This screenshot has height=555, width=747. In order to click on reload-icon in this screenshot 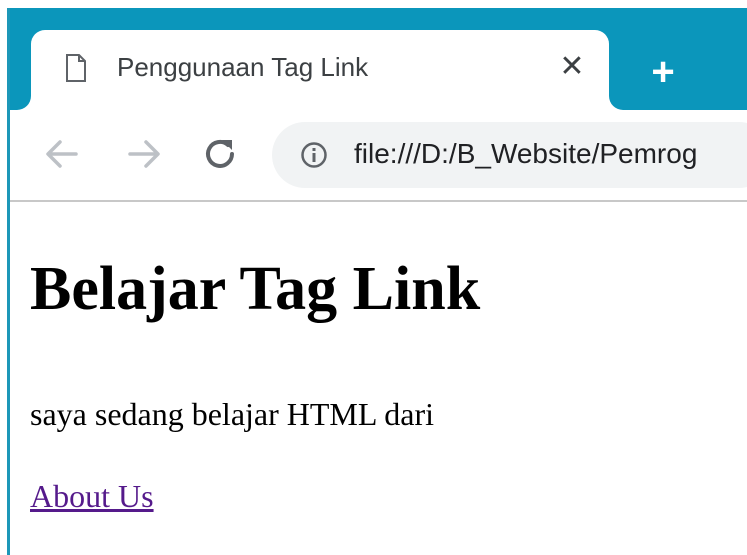, I will do `click(220, 154)`.